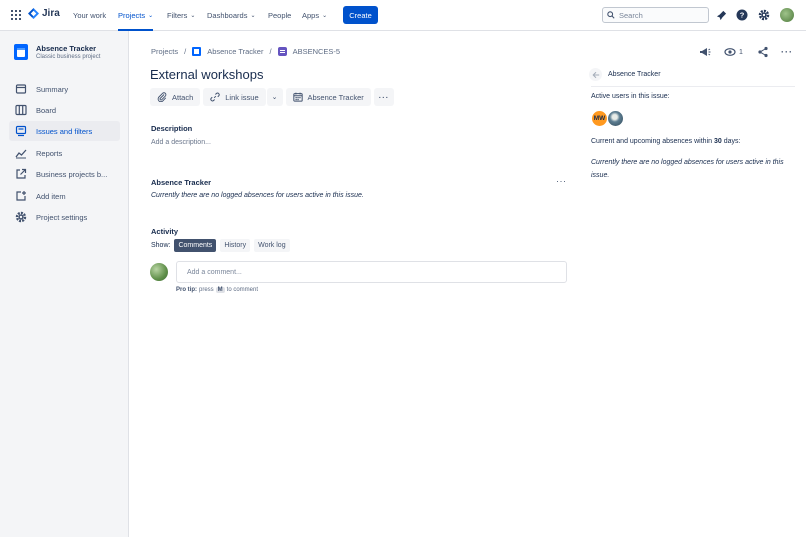  I want to click on nav-your-work-label: Your work, so click(90, 15).